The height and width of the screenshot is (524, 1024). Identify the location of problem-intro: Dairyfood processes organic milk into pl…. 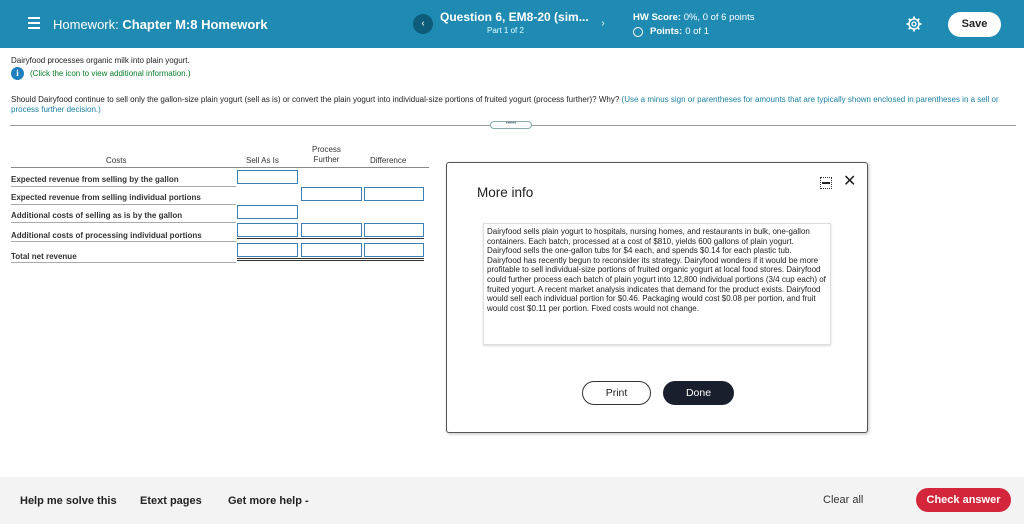
(100, 60).